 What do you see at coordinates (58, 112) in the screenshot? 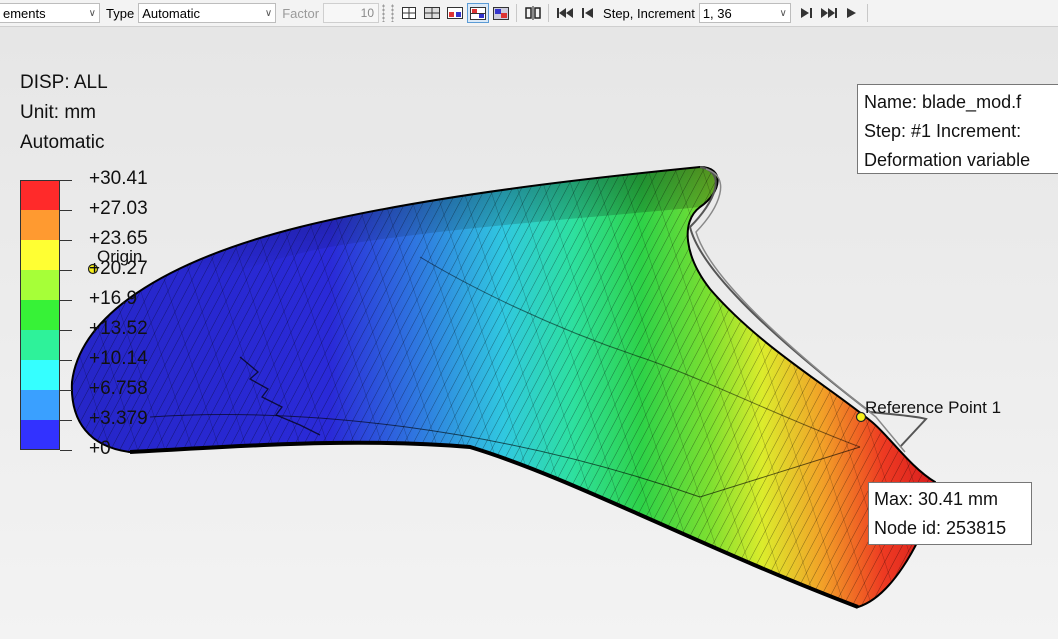
I see `unit-label: Unit: mm` at bounding box center [58, 112].